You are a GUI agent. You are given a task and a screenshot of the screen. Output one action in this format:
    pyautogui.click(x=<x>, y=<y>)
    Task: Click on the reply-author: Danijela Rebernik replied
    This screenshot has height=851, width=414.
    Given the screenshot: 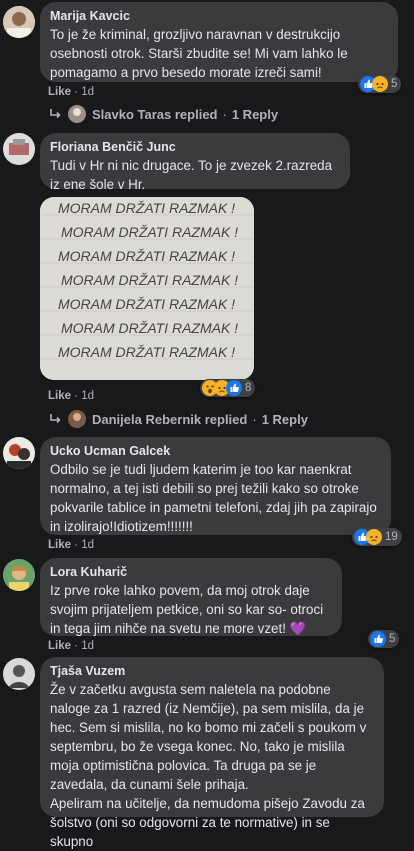 What is the action you would take?
    pyautogui.click(x=170, y=419)
    